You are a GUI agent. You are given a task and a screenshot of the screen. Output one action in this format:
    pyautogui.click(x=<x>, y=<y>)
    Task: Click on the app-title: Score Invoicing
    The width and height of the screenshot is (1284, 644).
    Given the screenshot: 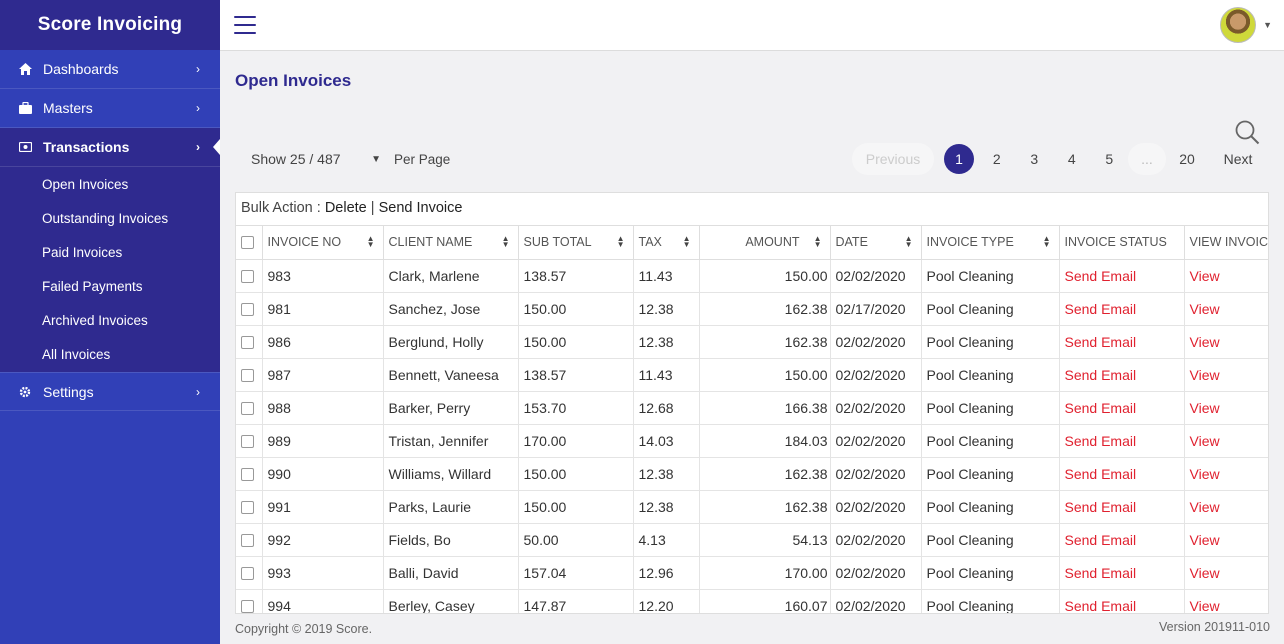 What is the action you would take?
    pyautogui.click(x=110, y=25)
    